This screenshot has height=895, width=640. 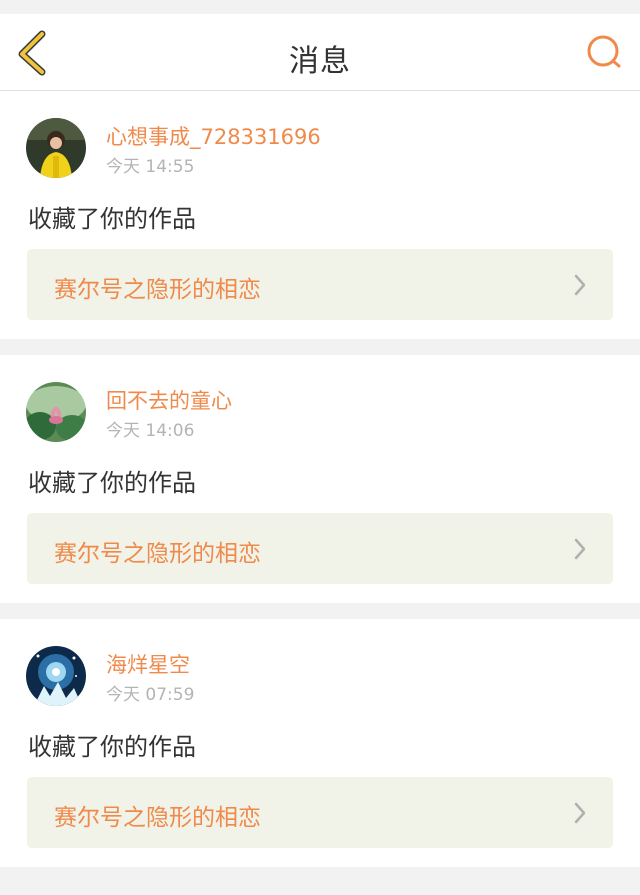 What do you see at coordinates (150, 431) in the screenshot?
I see `timestamp: 今天 14:06` at bounding box center [150, 431].